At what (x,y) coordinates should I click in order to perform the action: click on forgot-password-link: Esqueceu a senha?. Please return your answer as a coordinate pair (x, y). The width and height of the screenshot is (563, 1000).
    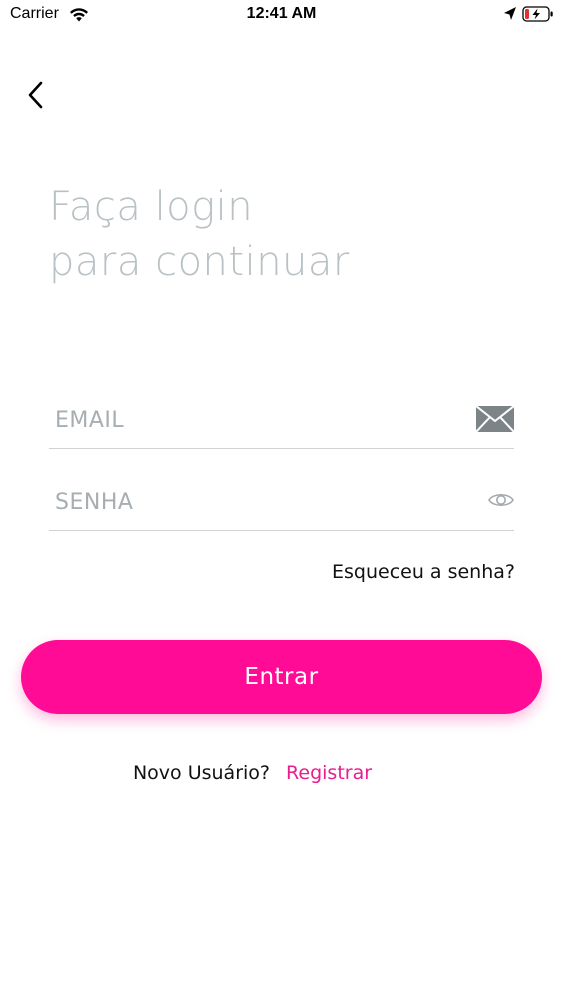
    Looking at the image, I should click on (423, 572).